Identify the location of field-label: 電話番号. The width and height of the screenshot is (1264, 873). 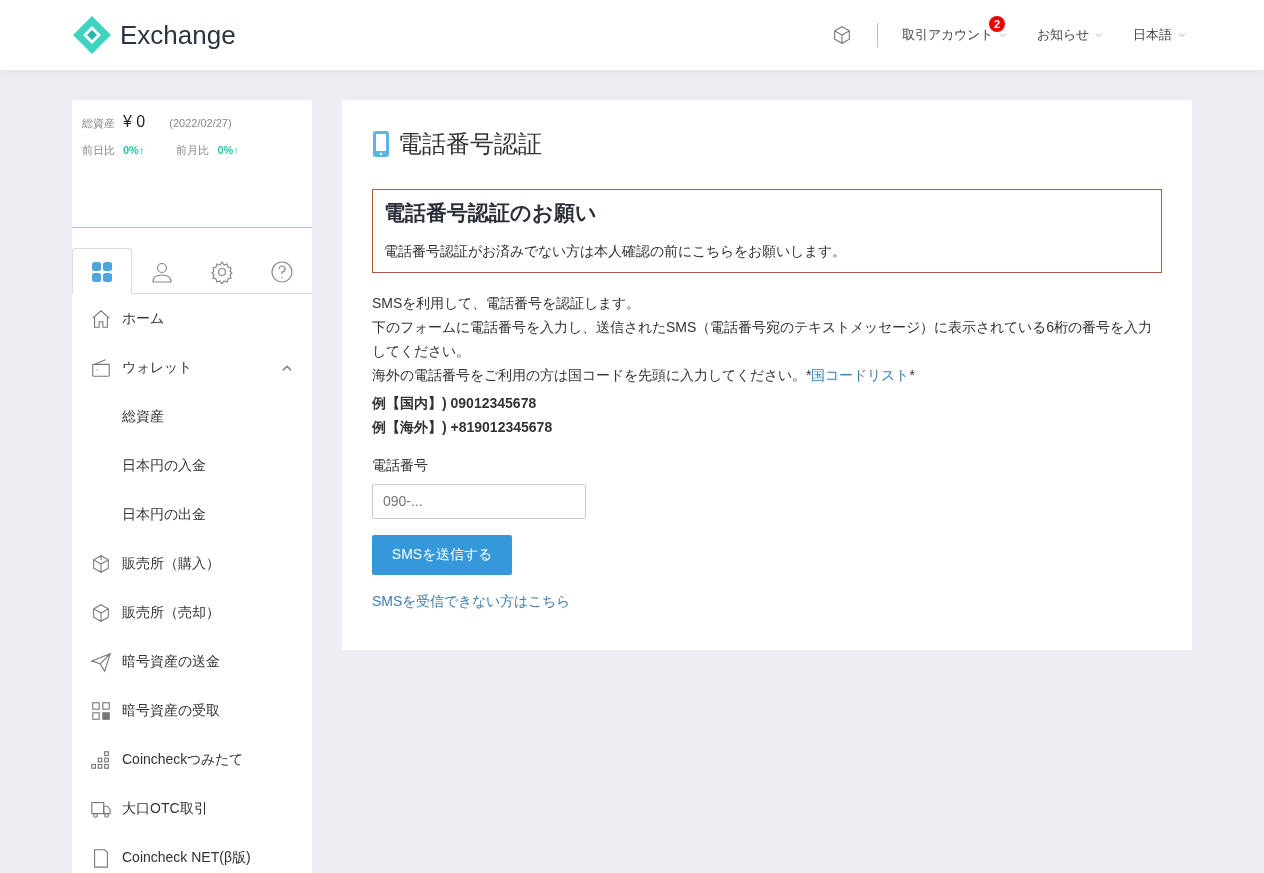
(400, 465).